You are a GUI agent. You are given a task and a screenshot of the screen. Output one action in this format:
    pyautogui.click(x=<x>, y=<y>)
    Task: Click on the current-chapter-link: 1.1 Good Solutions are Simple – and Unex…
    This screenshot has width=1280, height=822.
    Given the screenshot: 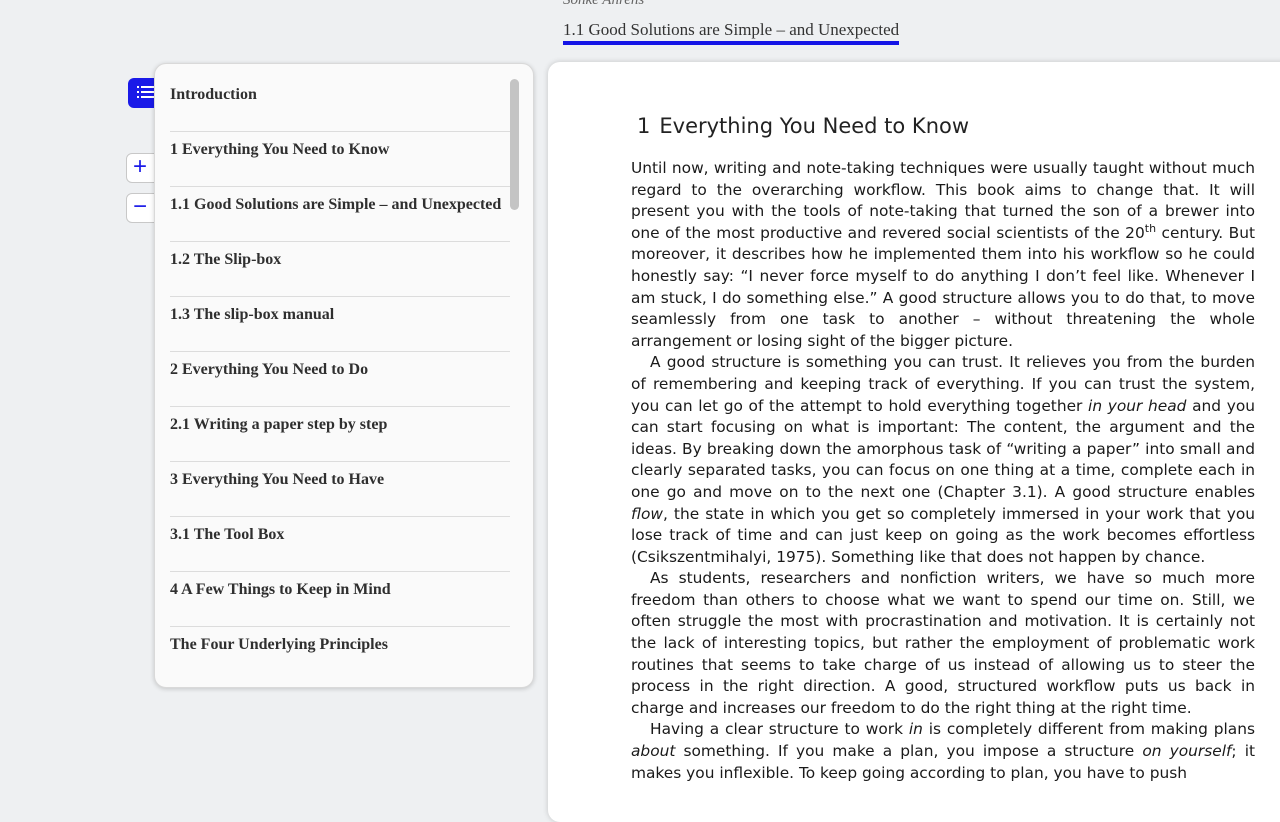 What is the action you would take?
    pyautogui.click(x=731, y=32)
    